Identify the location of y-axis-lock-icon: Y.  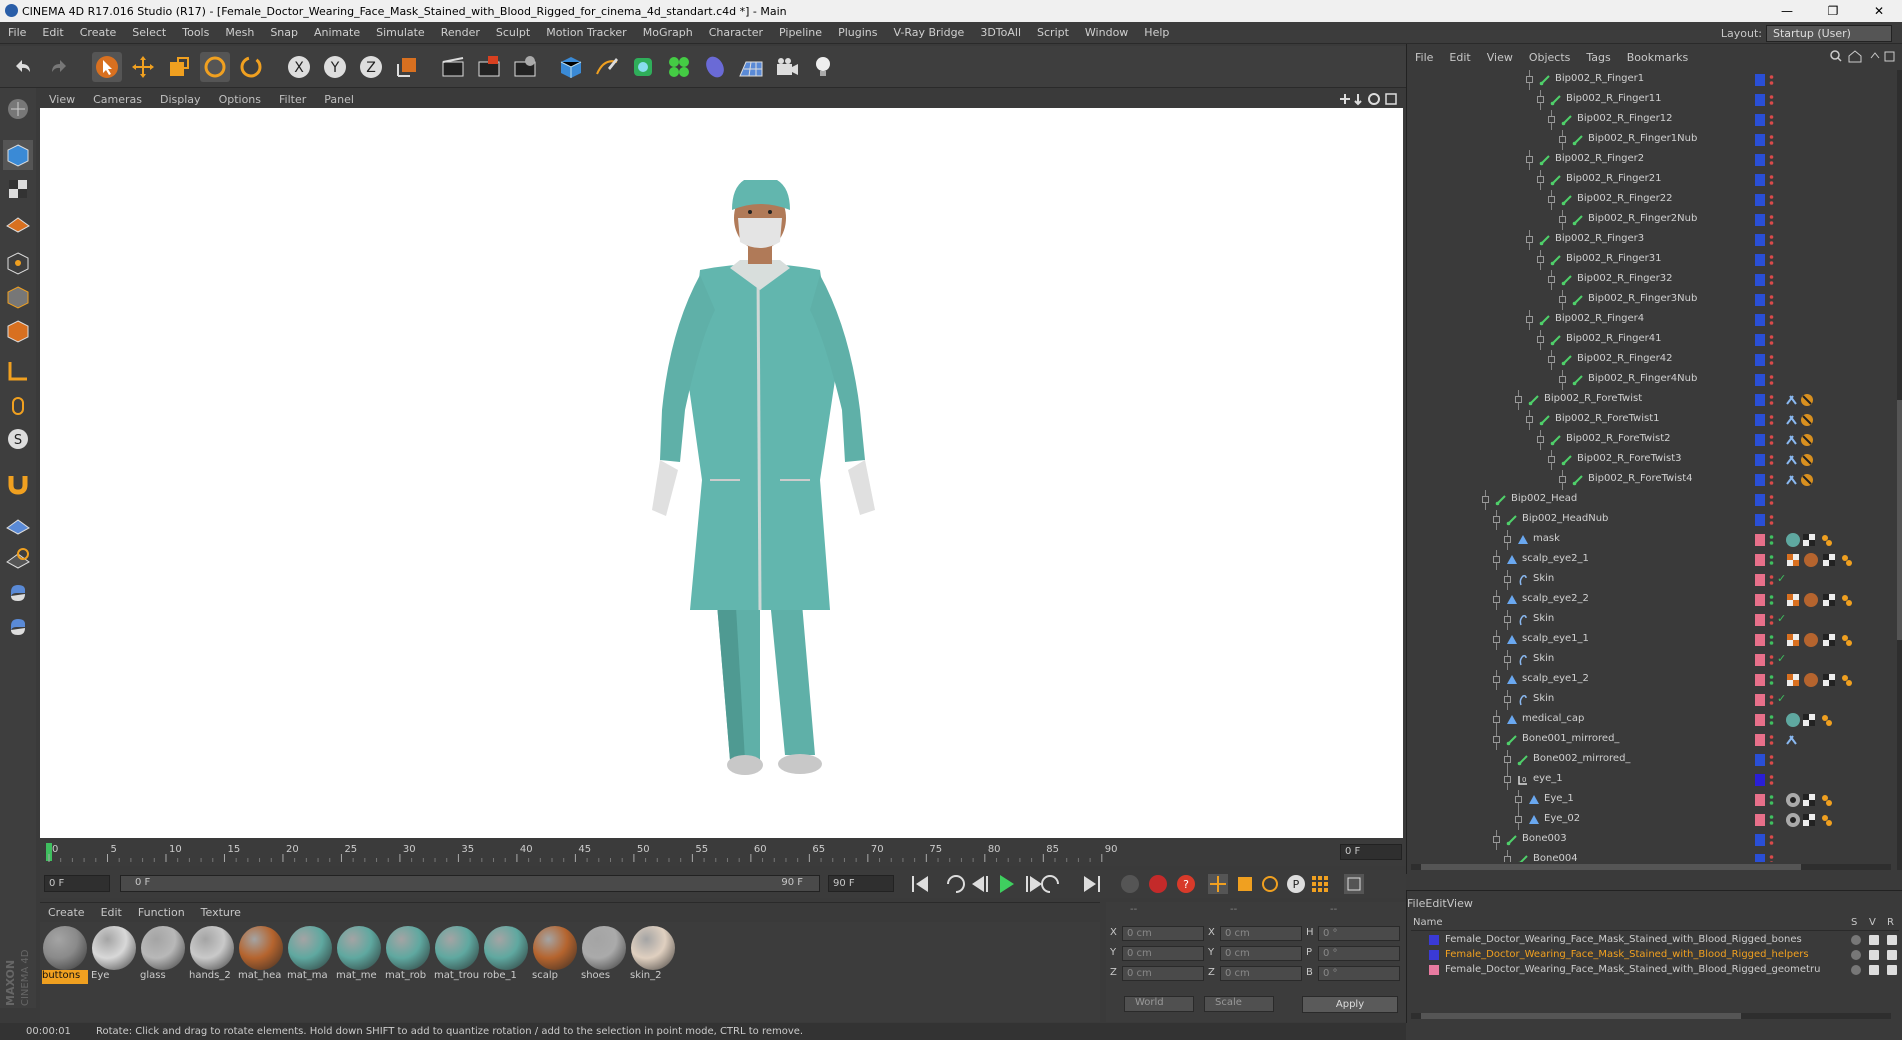
(335, 67).